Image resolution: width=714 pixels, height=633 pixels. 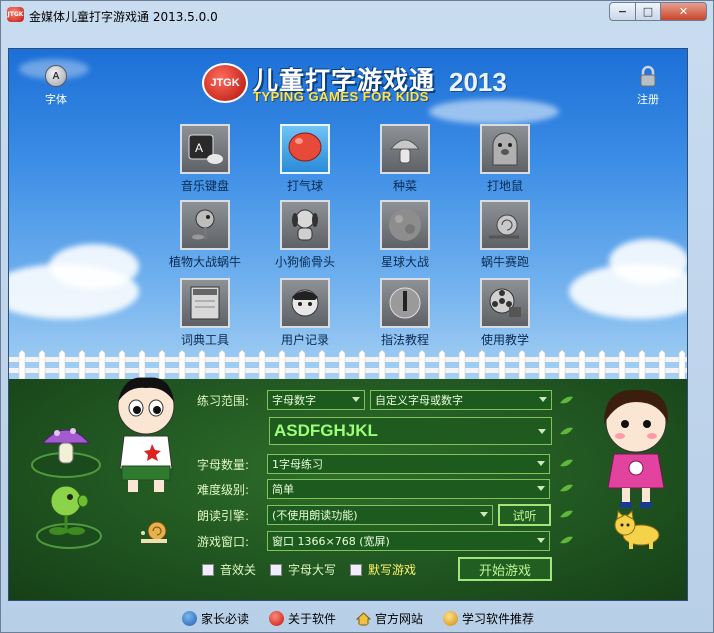 What do you see at coordinates (408, 541) in the screenshot?
I see `game-window-select: 窗口 1366×768 (宽屏)` at bounding box center [408, 541].